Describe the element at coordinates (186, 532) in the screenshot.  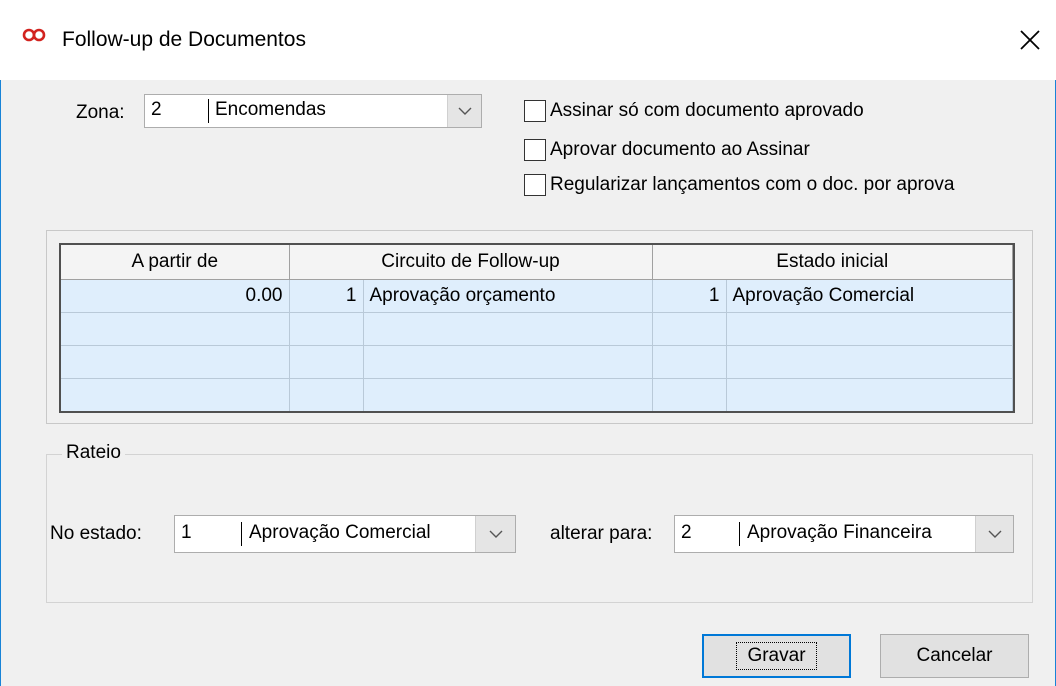
I see `from-state-code: 1` at that location.